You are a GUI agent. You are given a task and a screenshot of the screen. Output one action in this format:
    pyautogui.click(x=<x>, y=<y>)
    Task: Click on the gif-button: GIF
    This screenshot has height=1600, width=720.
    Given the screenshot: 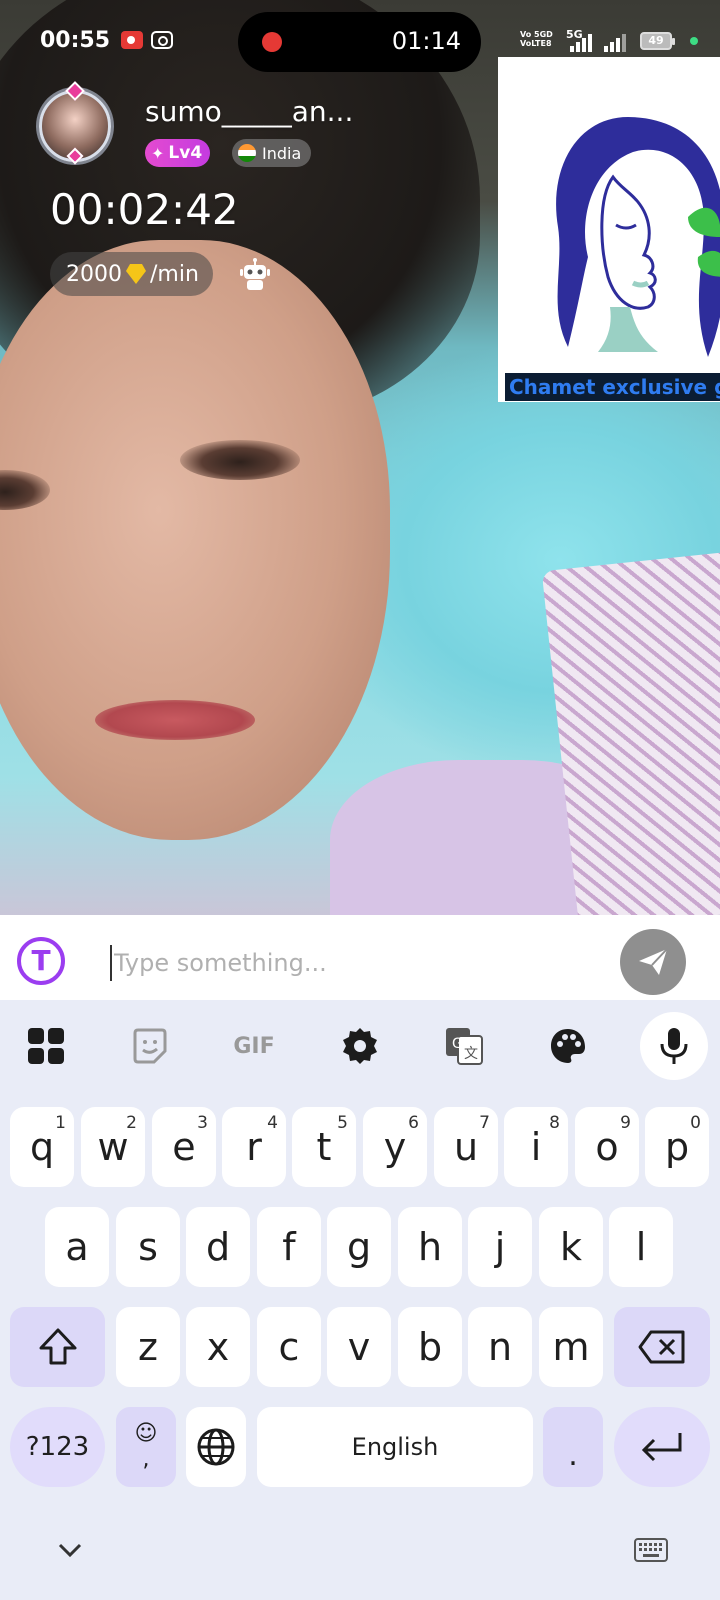 What is the action you would take?
    pyautogui.click(x=254, y=1046)
    